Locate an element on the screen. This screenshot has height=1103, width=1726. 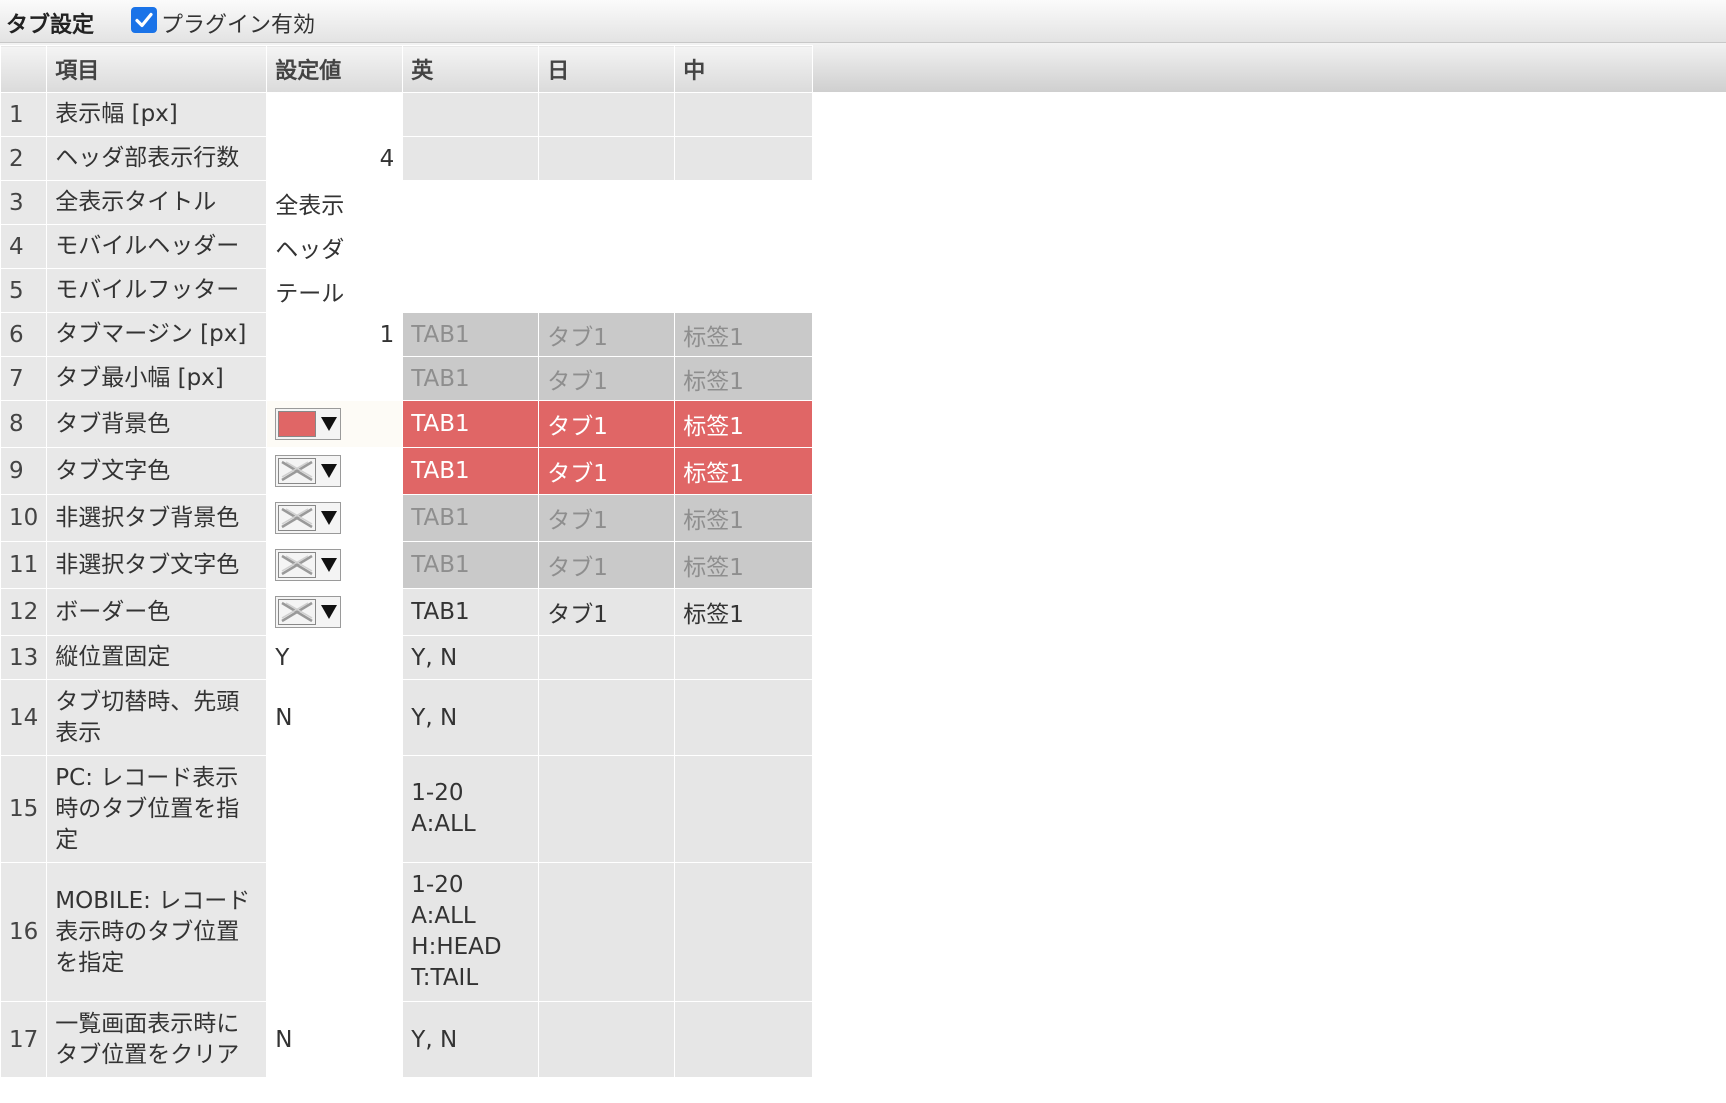
table-row: 4 モバイルヘッダー ヘッダ is located at coordinates (407, 246).